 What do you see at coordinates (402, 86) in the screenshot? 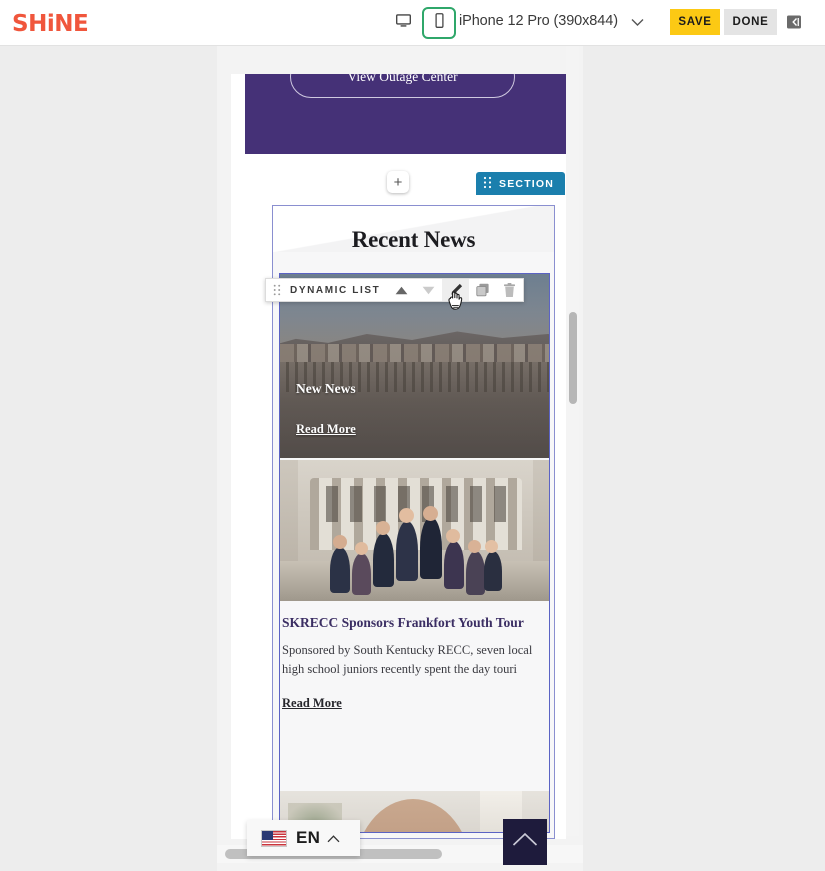
I see `view-outage-center-button: View Outage Center` at bounding box center [402, 86].